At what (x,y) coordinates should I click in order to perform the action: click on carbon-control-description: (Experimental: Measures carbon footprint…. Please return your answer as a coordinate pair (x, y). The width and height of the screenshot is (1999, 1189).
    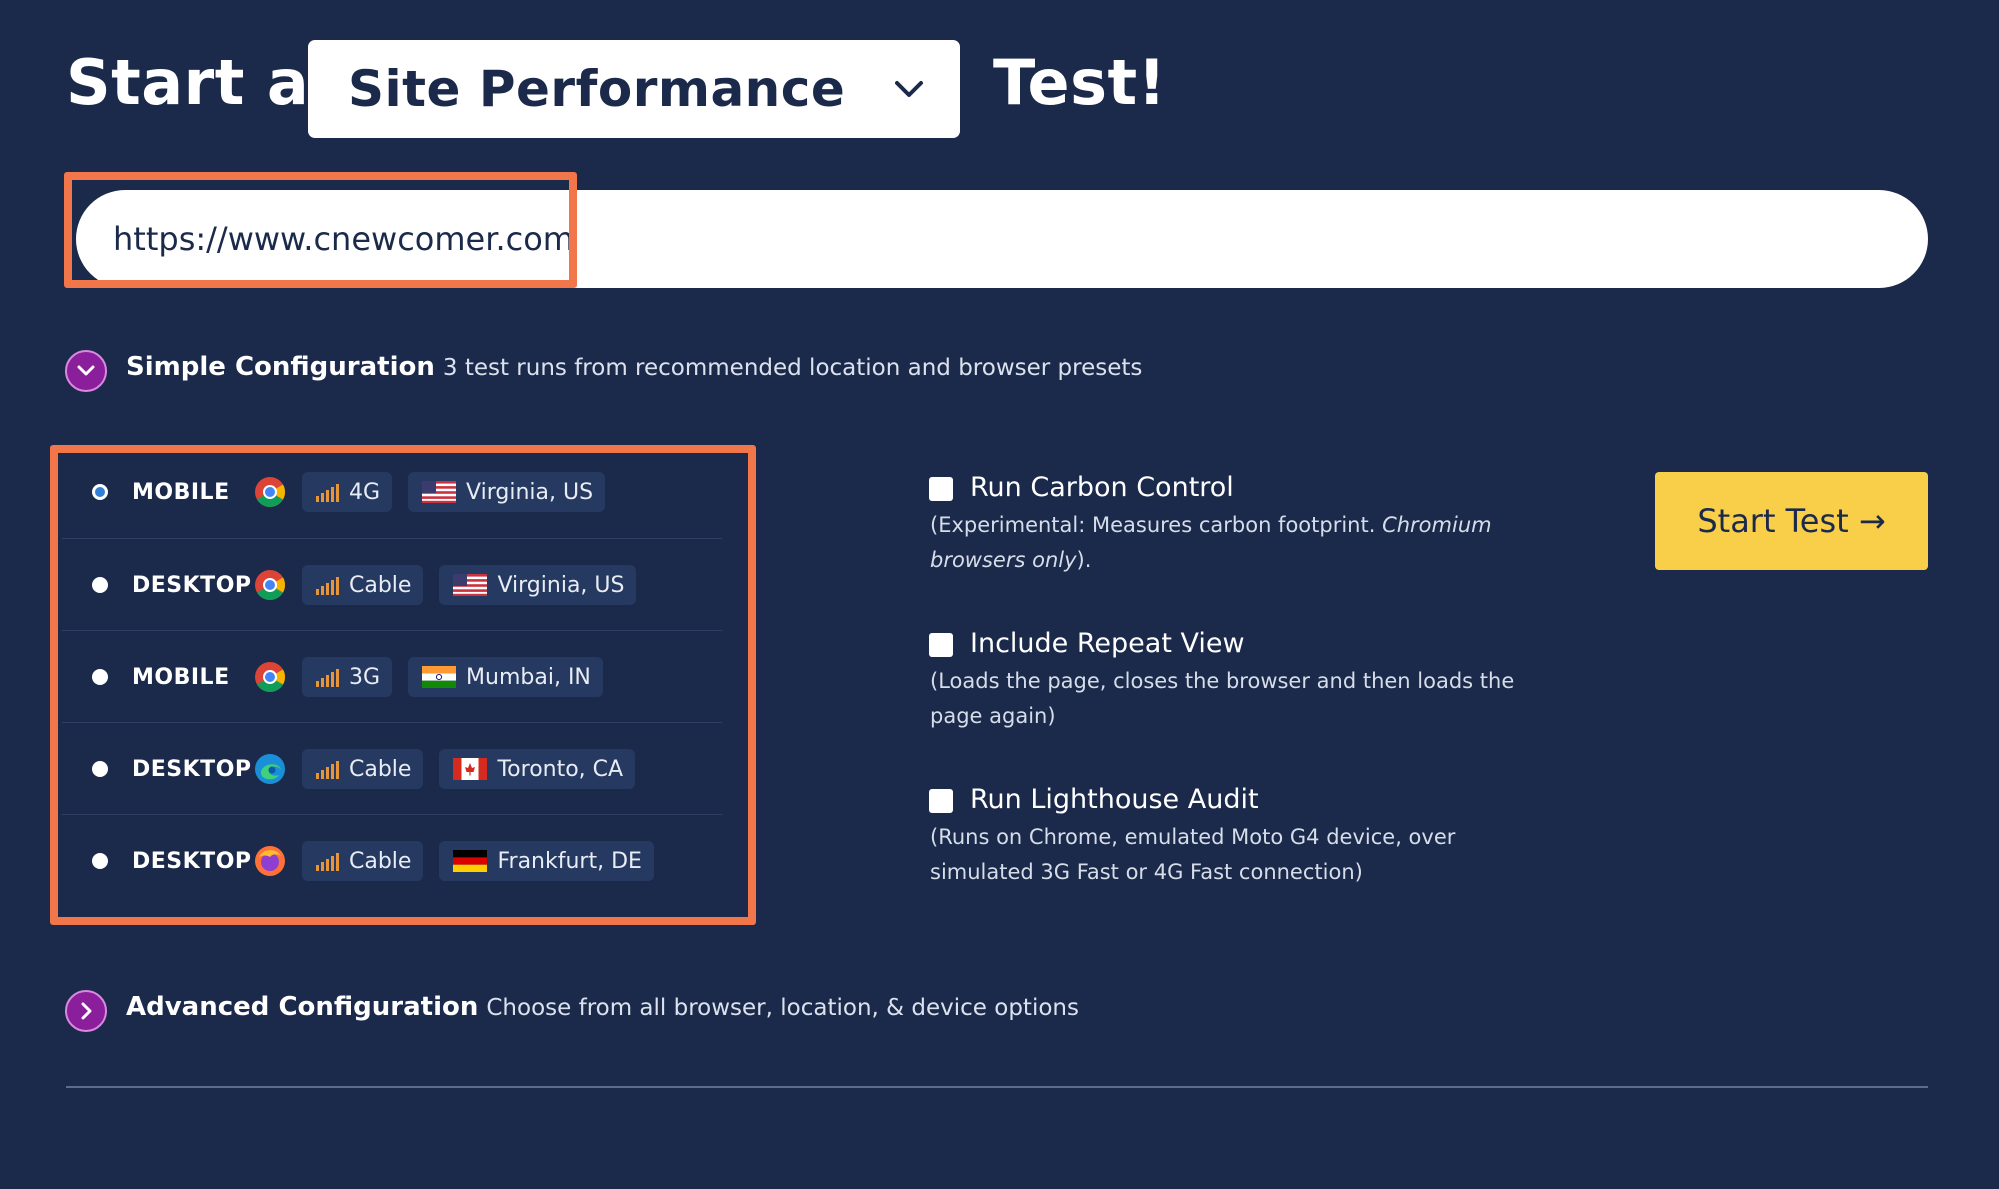
    Looking at the image, I should click on (1240, 543).